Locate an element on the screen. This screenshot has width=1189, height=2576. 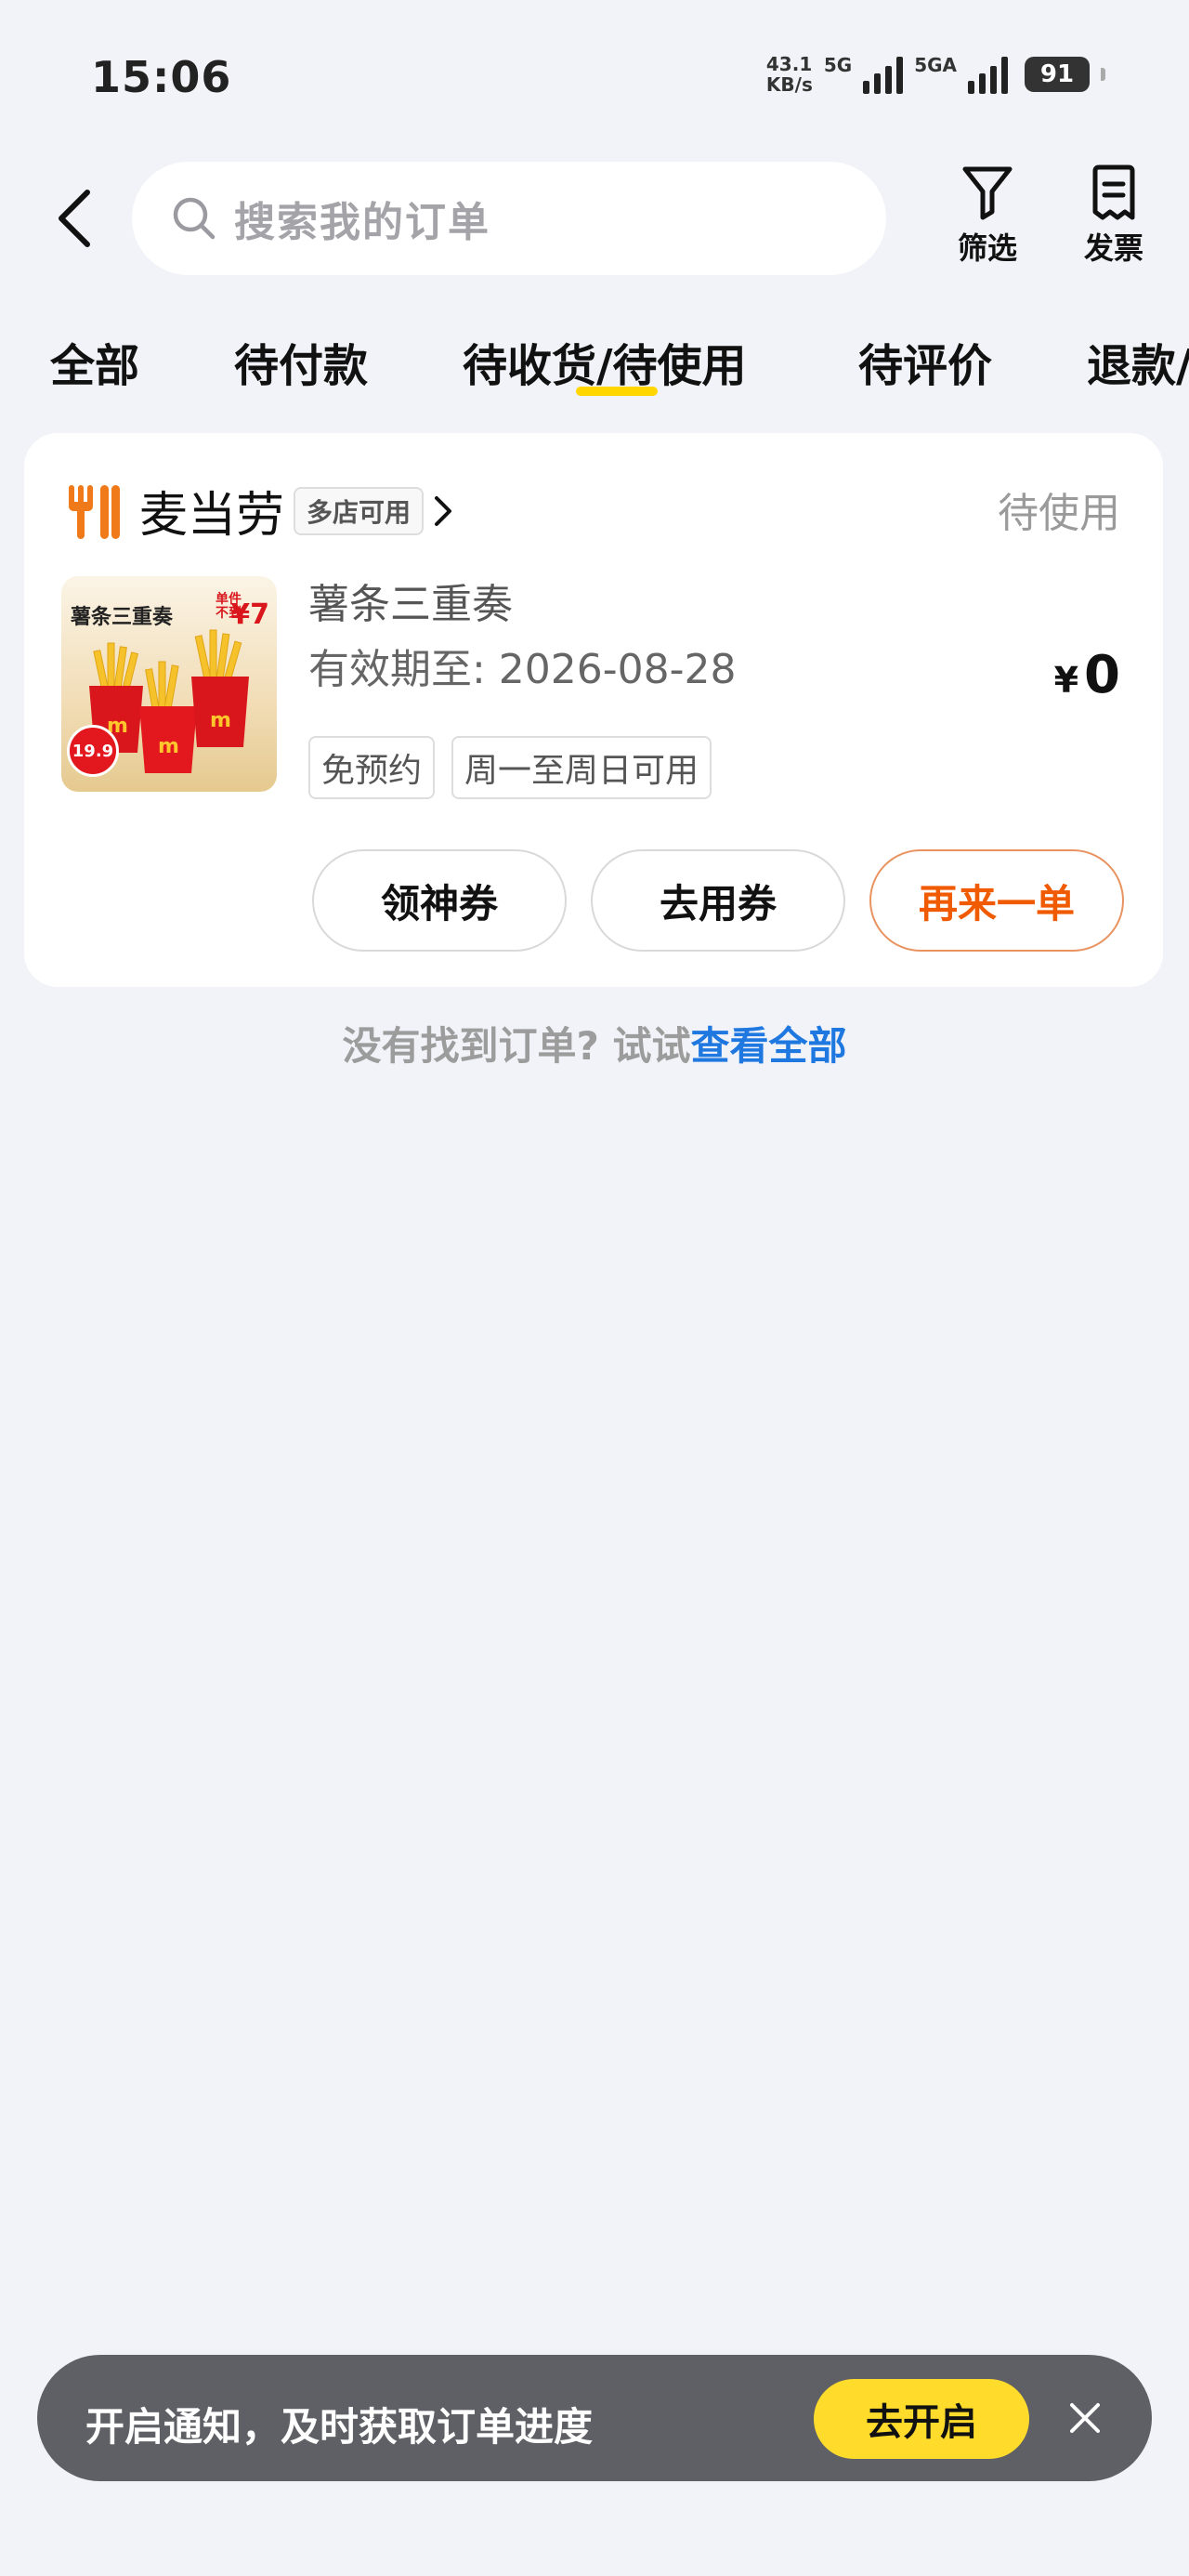
signal-1-icon is located at coordinates (883, 74).